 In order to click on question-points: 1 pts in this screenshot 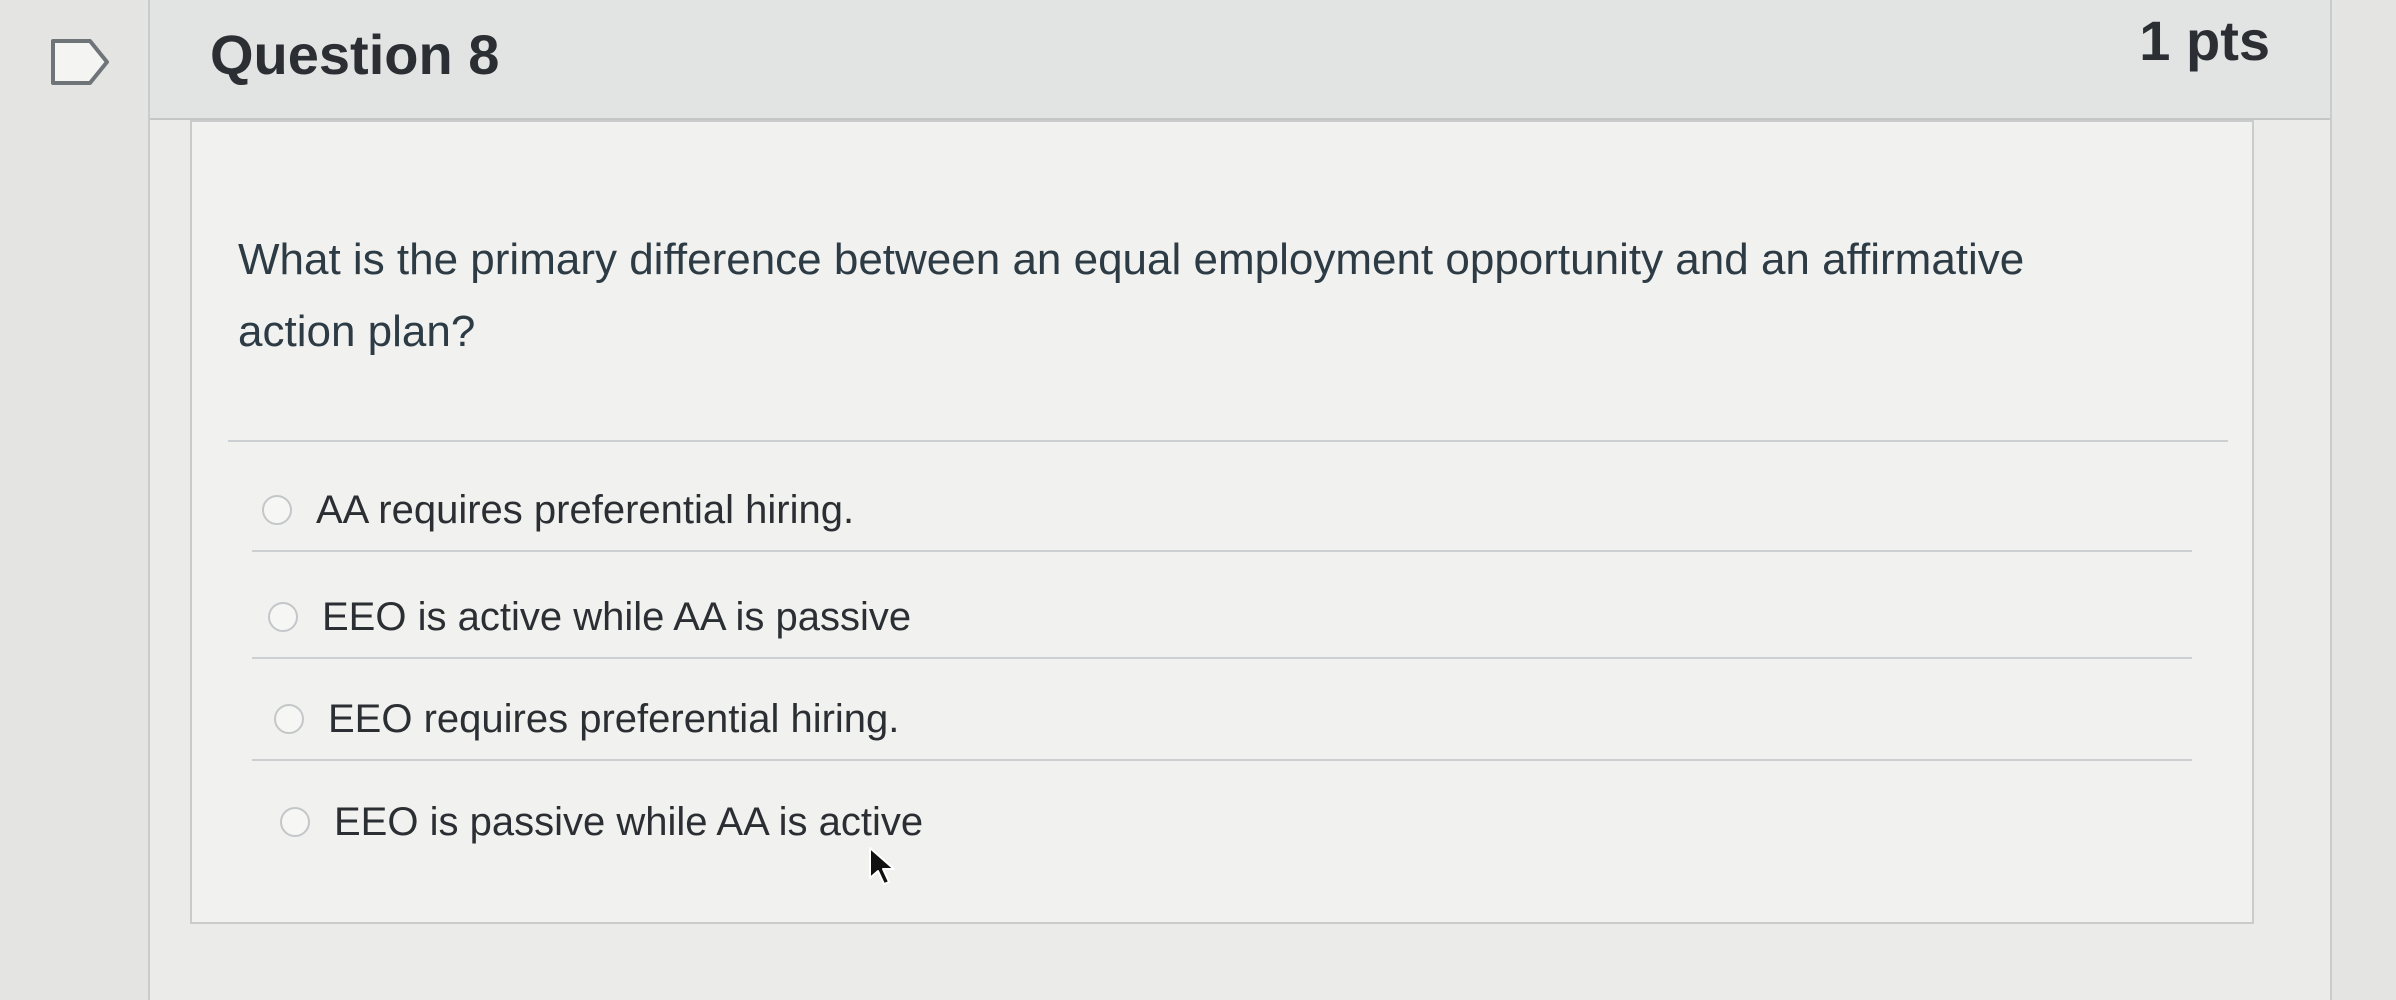, I will do `click(2204, 40)`.